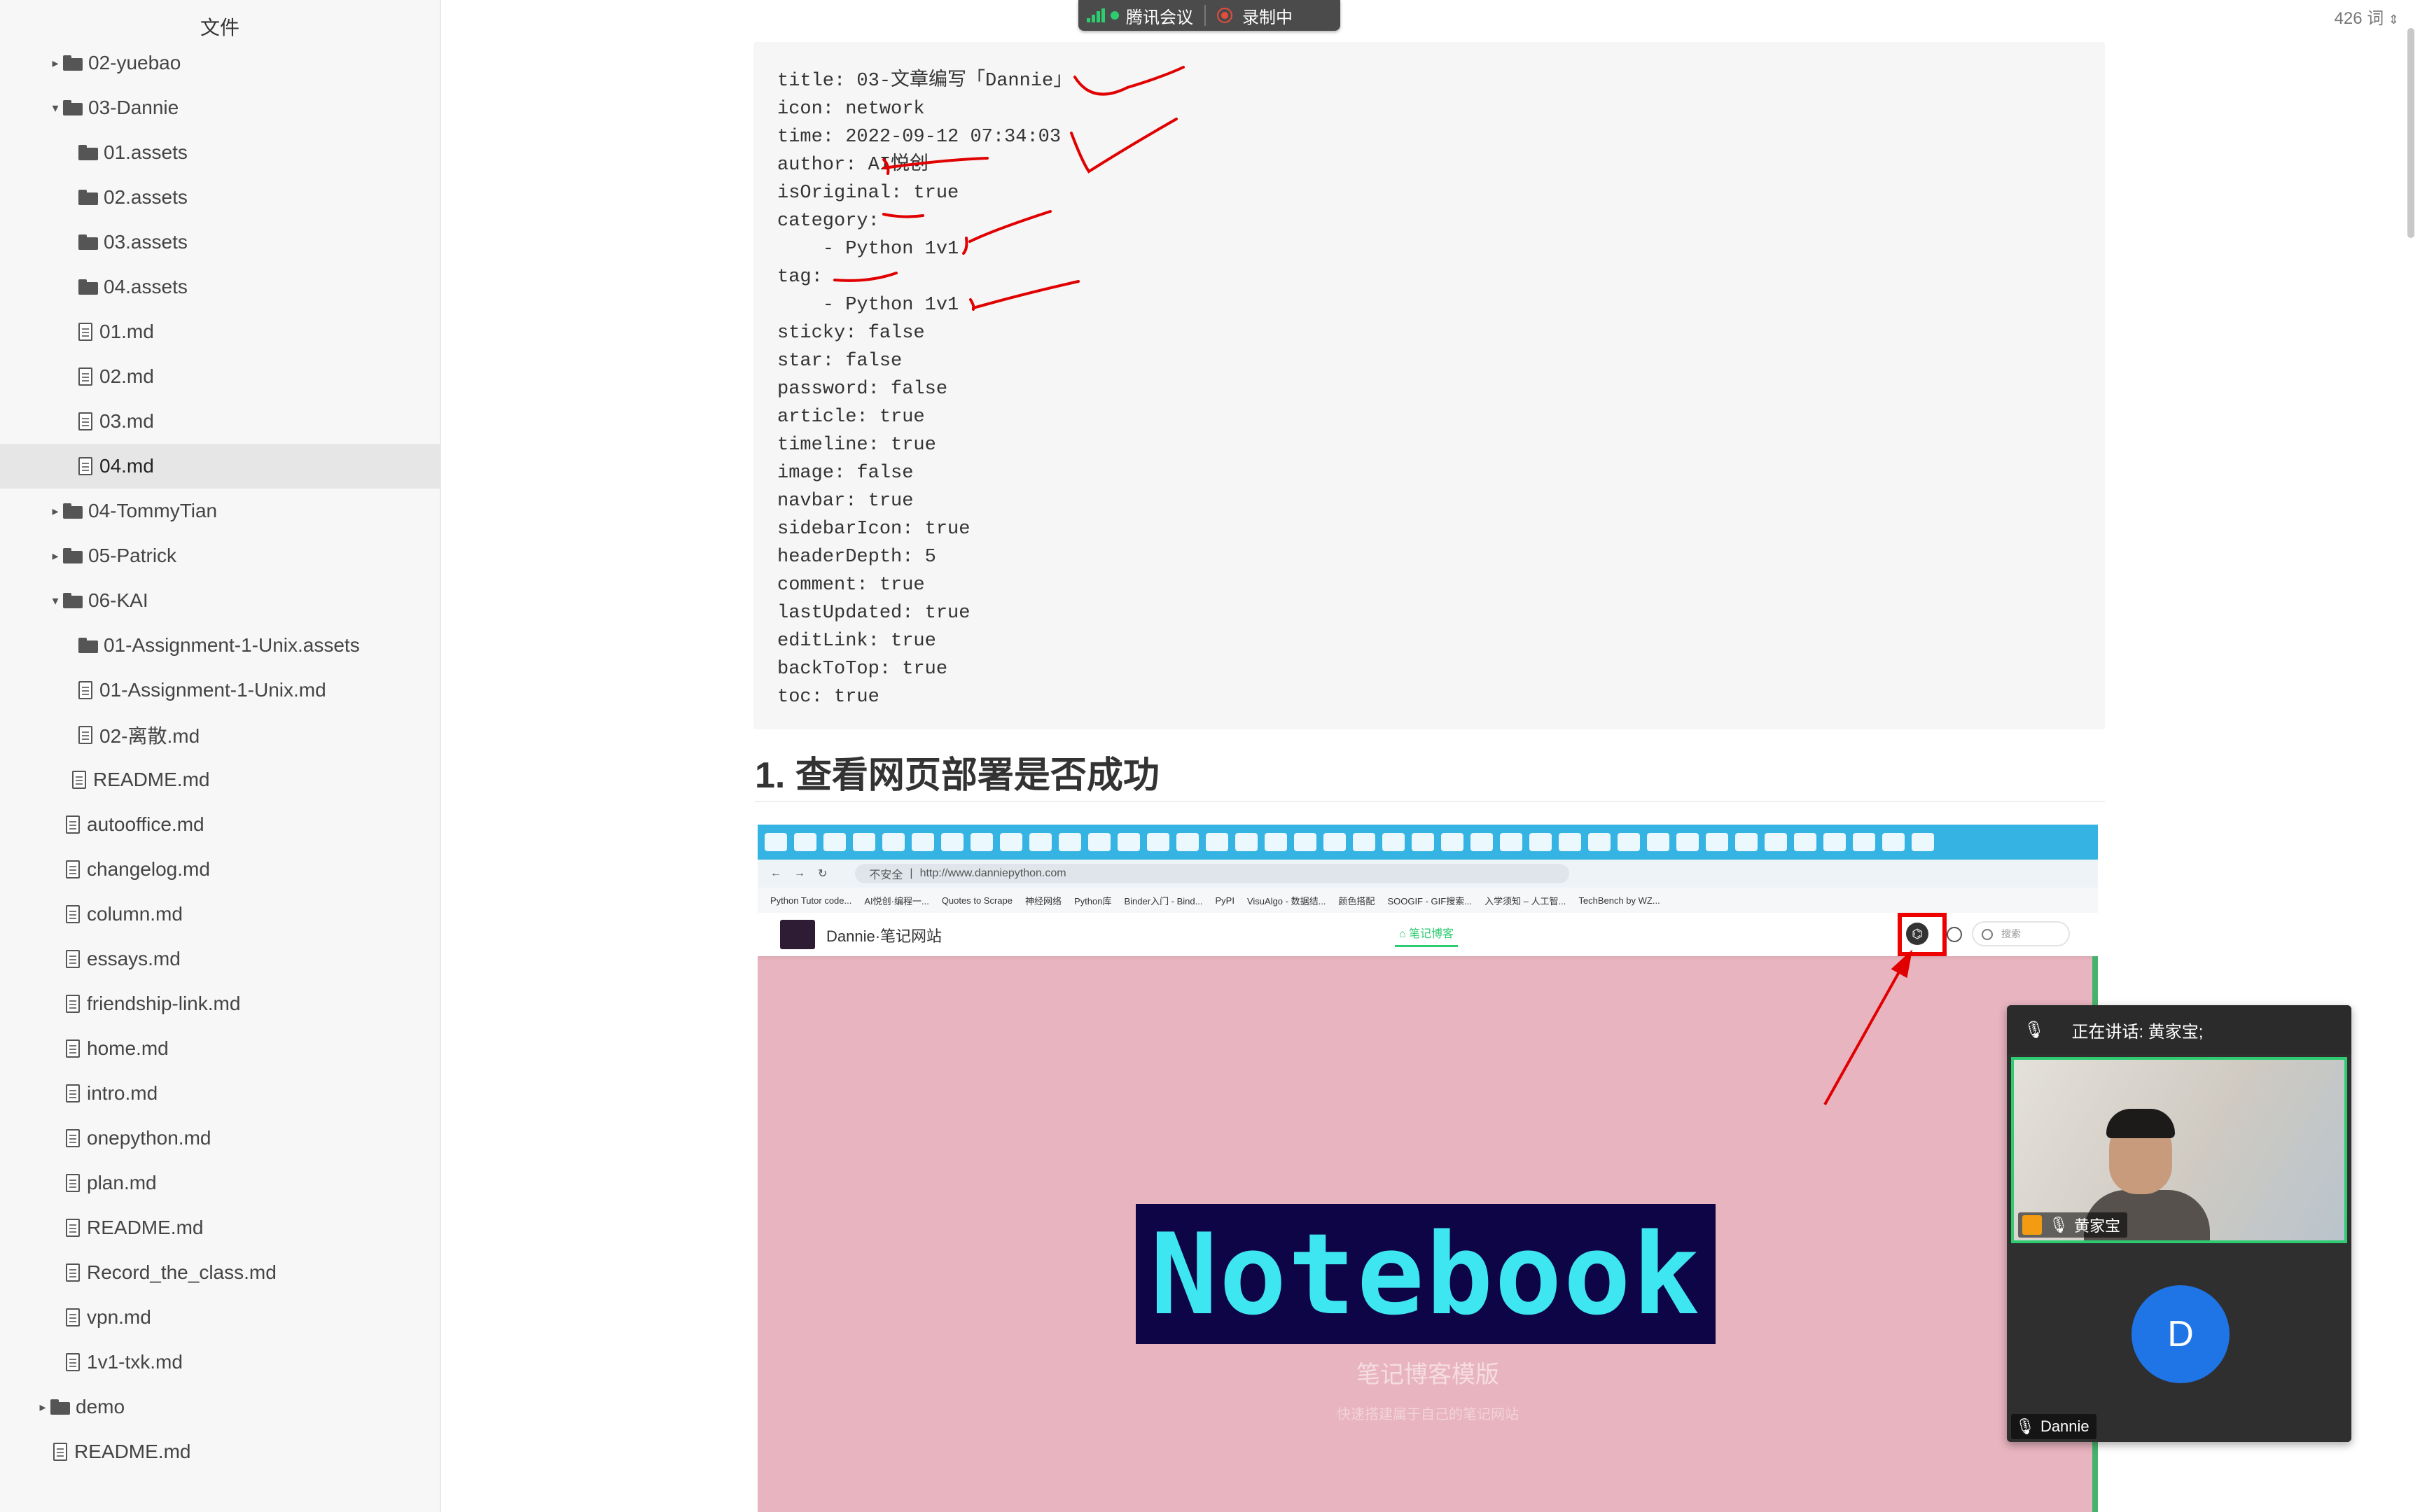 This screenshot has width=2420, height=1512. I want to click on tree-item: Record_the_class.md, so click(220, 1272).